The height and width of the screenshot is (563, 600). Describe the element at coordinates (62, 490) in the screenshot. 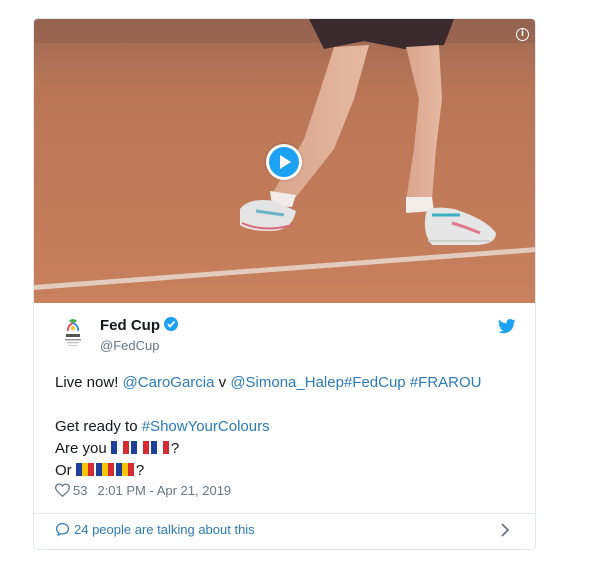

I see `heart-icon` at that location.